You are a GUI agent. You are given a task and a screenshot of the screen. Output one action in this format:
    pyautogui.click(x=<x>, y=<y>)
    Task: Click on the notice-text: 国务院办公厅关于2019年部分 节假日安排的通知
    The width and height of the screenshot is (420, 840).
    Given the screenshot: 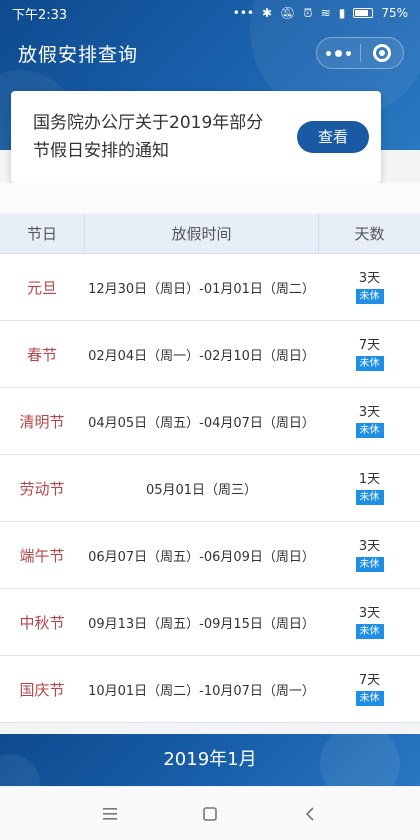 What is the action you would take?
    pyautogui.click(x=165, y=137)
    